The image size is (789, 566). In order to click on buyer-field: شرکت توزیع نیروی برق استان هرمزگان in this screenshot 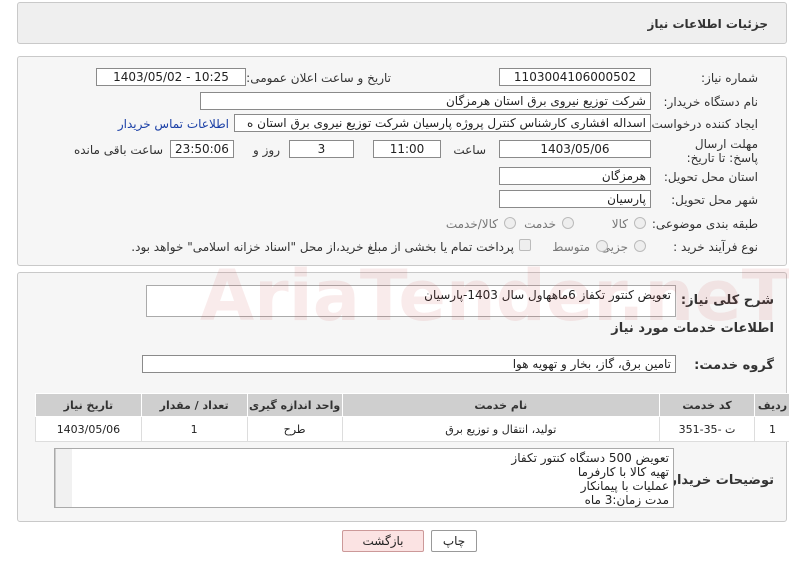, I will do `click(425, 101)`.